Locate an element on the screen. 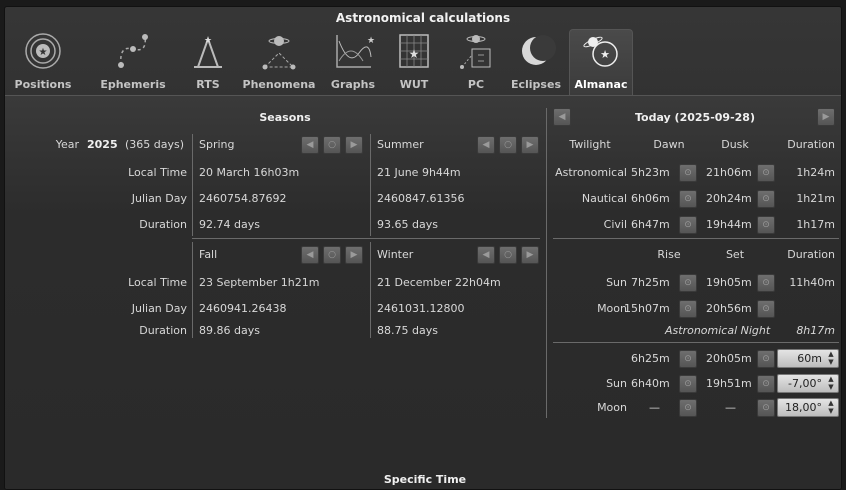  tab-wut: ★ WUT is located at coordinates (414, 62).